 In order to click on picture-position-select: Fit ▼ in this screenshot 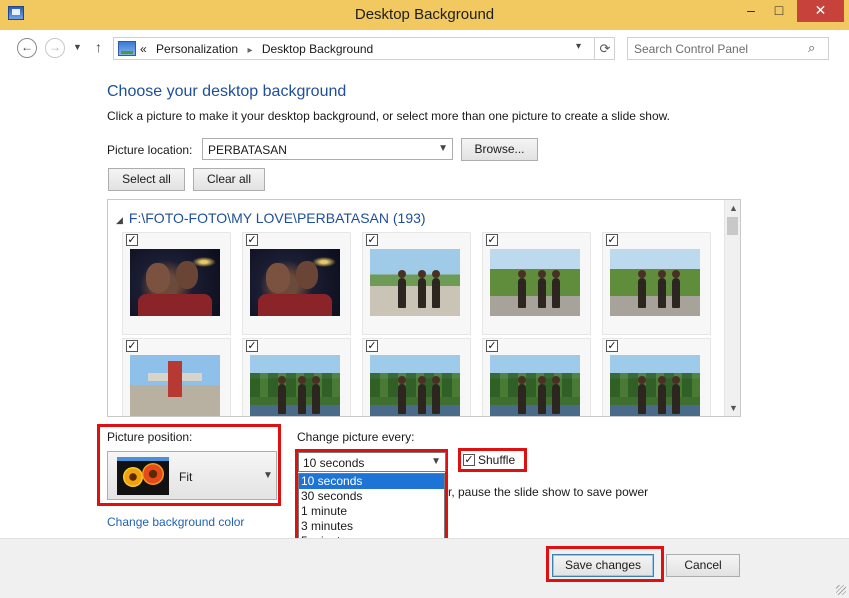, I will do `click(192, 475)`.